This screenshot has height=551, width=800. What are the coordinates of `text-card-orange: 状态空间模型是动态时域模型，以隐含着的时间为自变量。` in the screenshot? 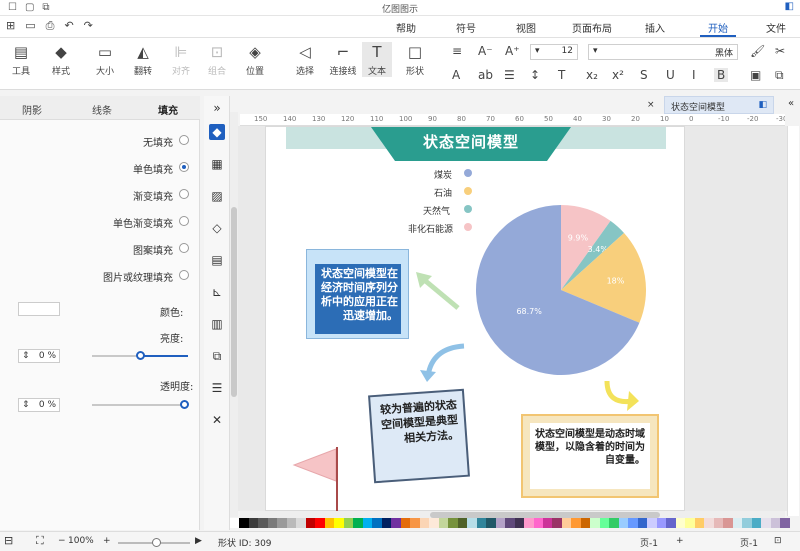 It's located at (590, 456).